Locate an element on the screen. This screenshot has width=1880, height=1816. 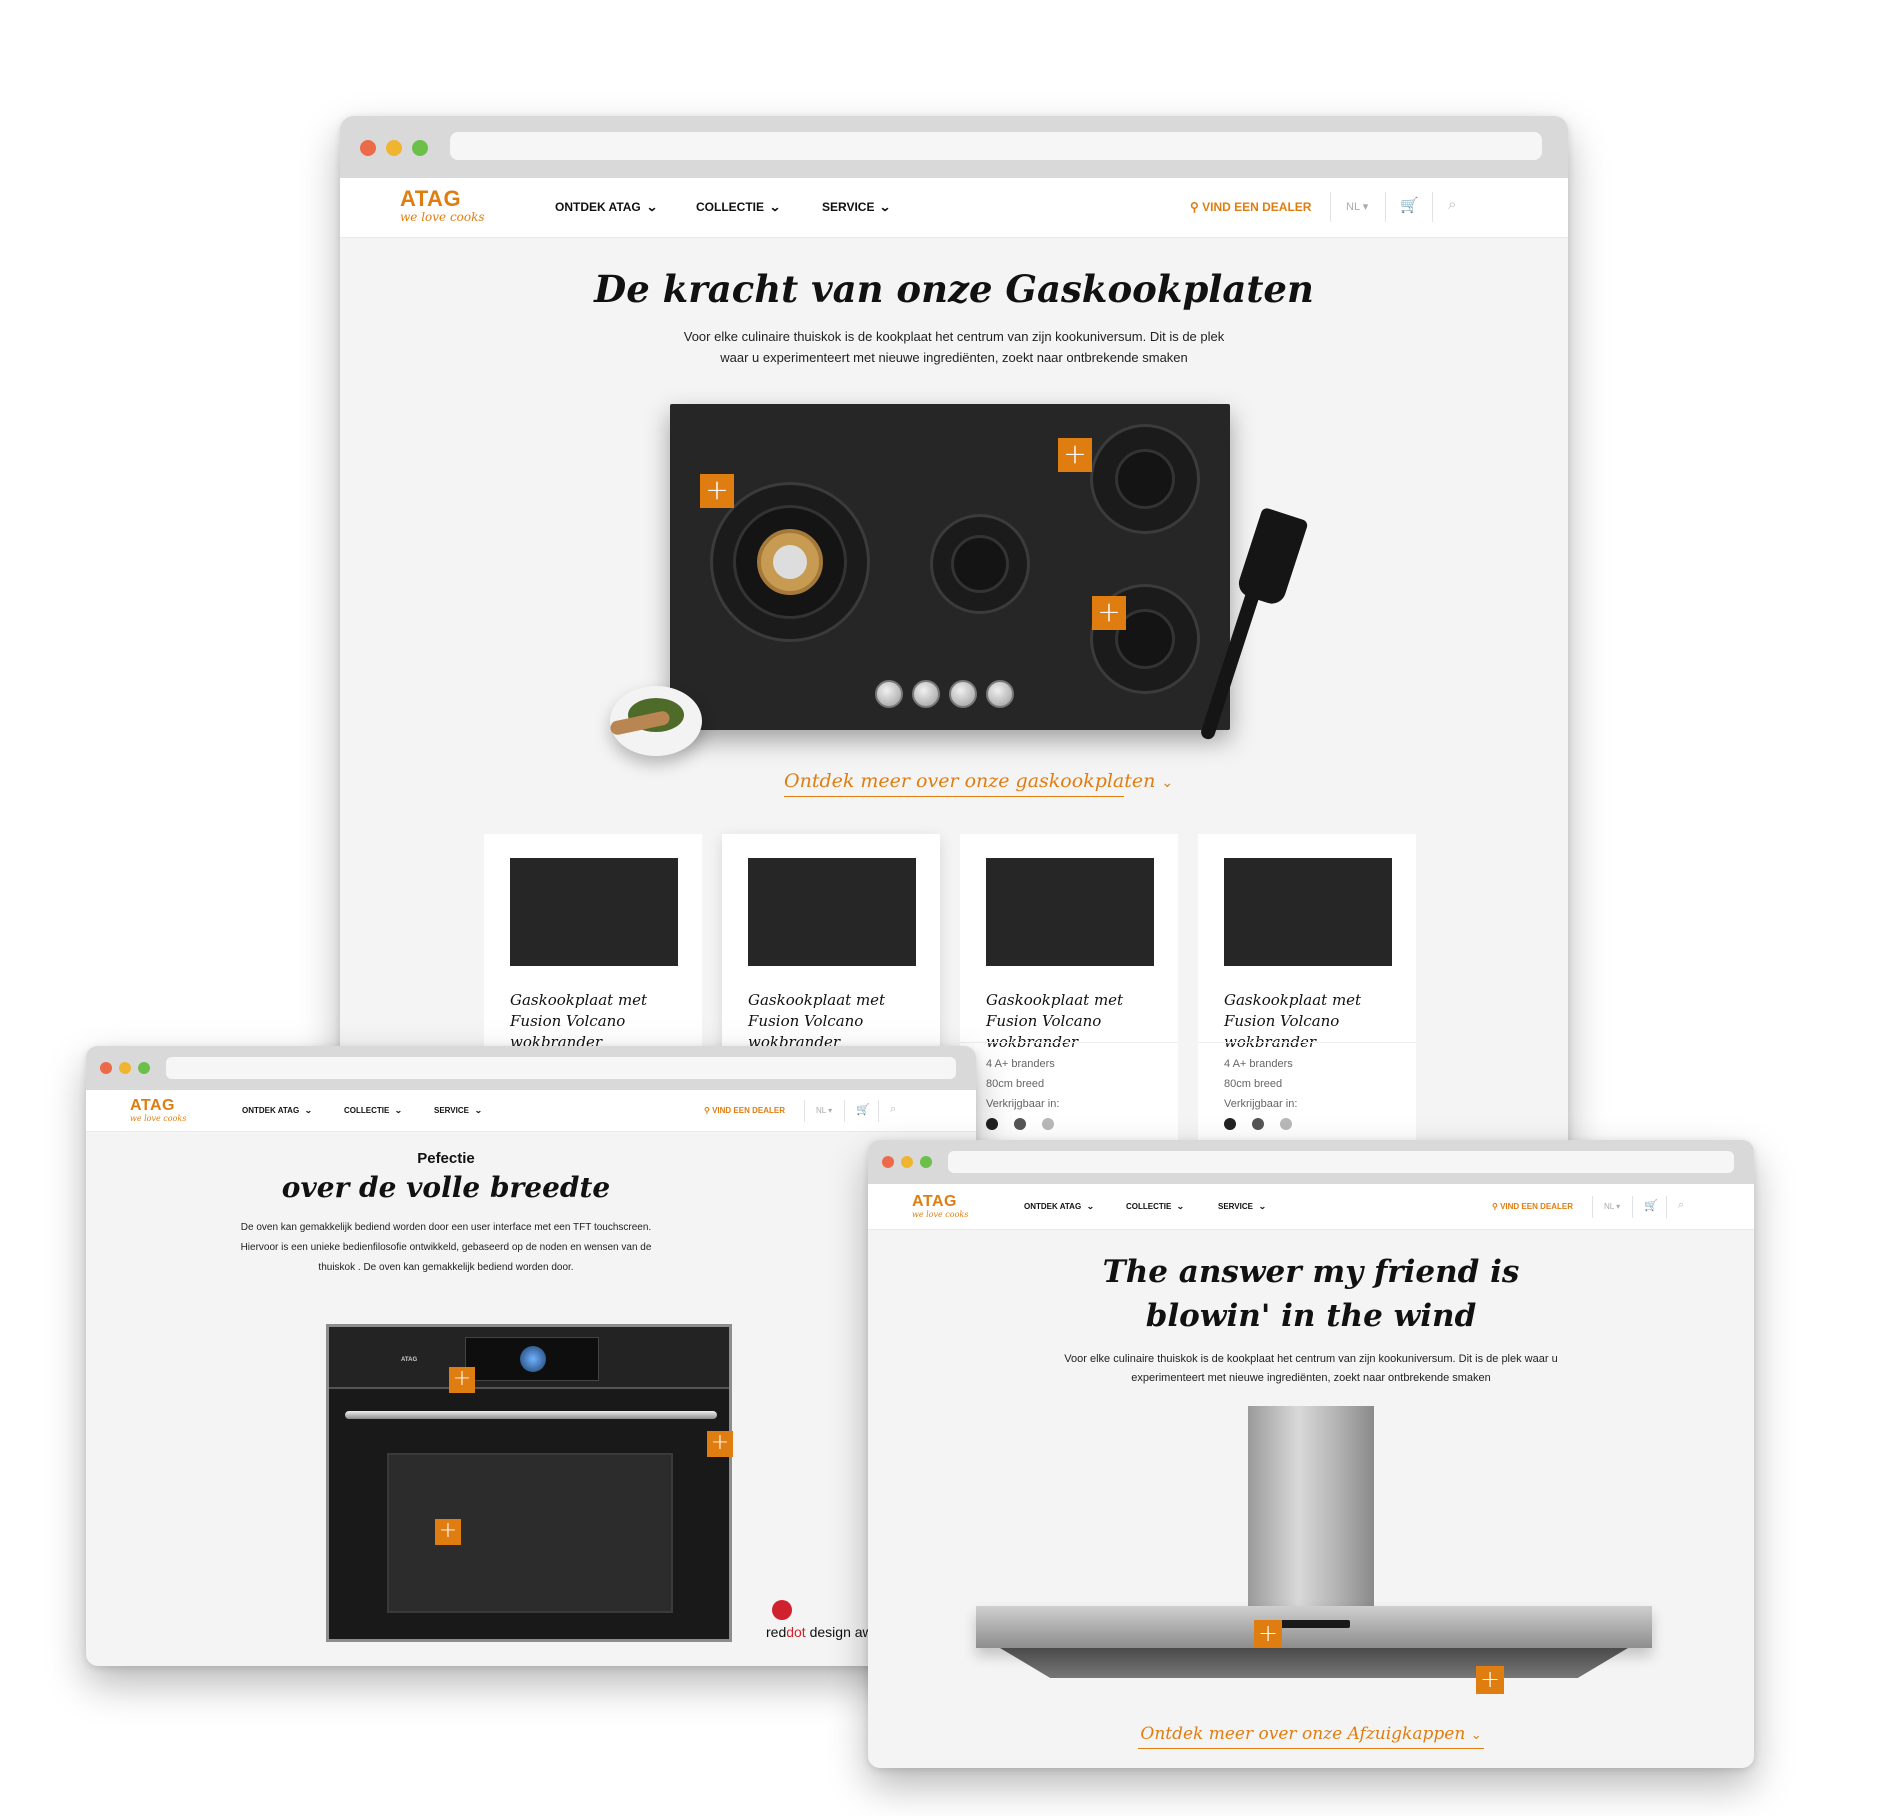
wok-burner is located at coordinates (790, 562).